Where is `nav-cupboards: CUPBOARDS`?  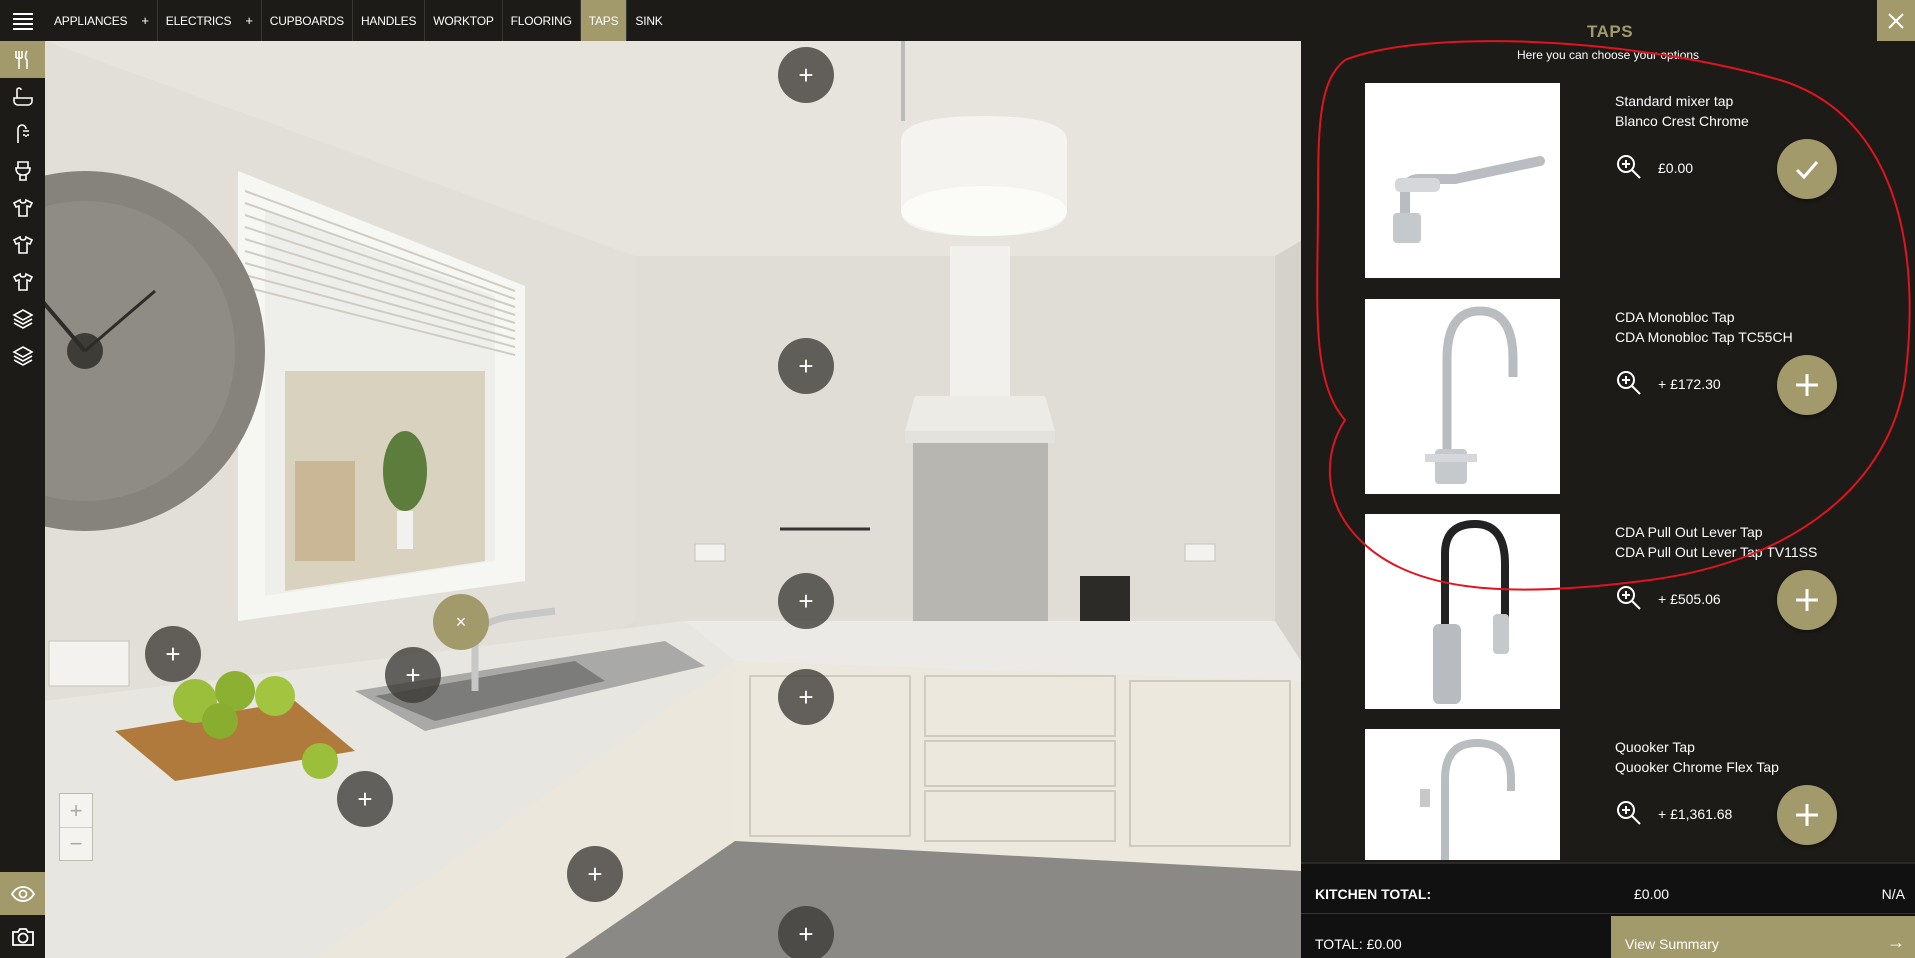 nav-cupboards: CUPBOARDS is located at coordinates (307, 20).